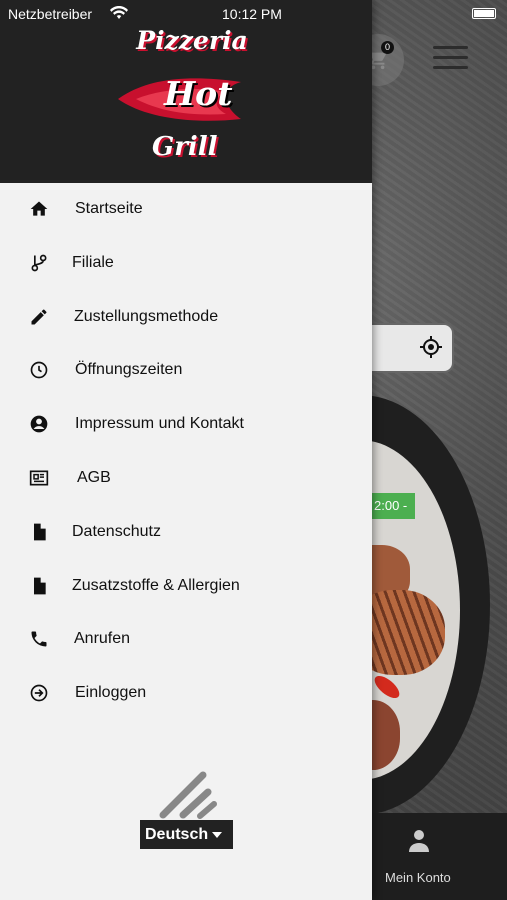  What do you see at coordinates (39, 317) in the screenshot?
I see `pencil-icon` at bounding box center [39, 317].